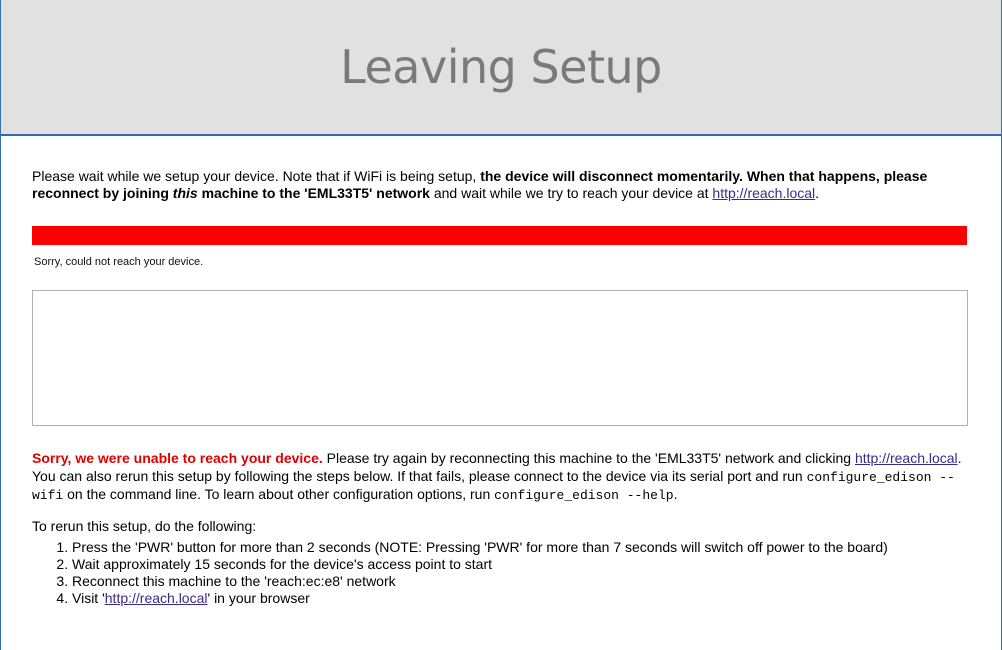 The image size is (1002, 650). I want to click on progress-bar-fill, so click(499, 235).